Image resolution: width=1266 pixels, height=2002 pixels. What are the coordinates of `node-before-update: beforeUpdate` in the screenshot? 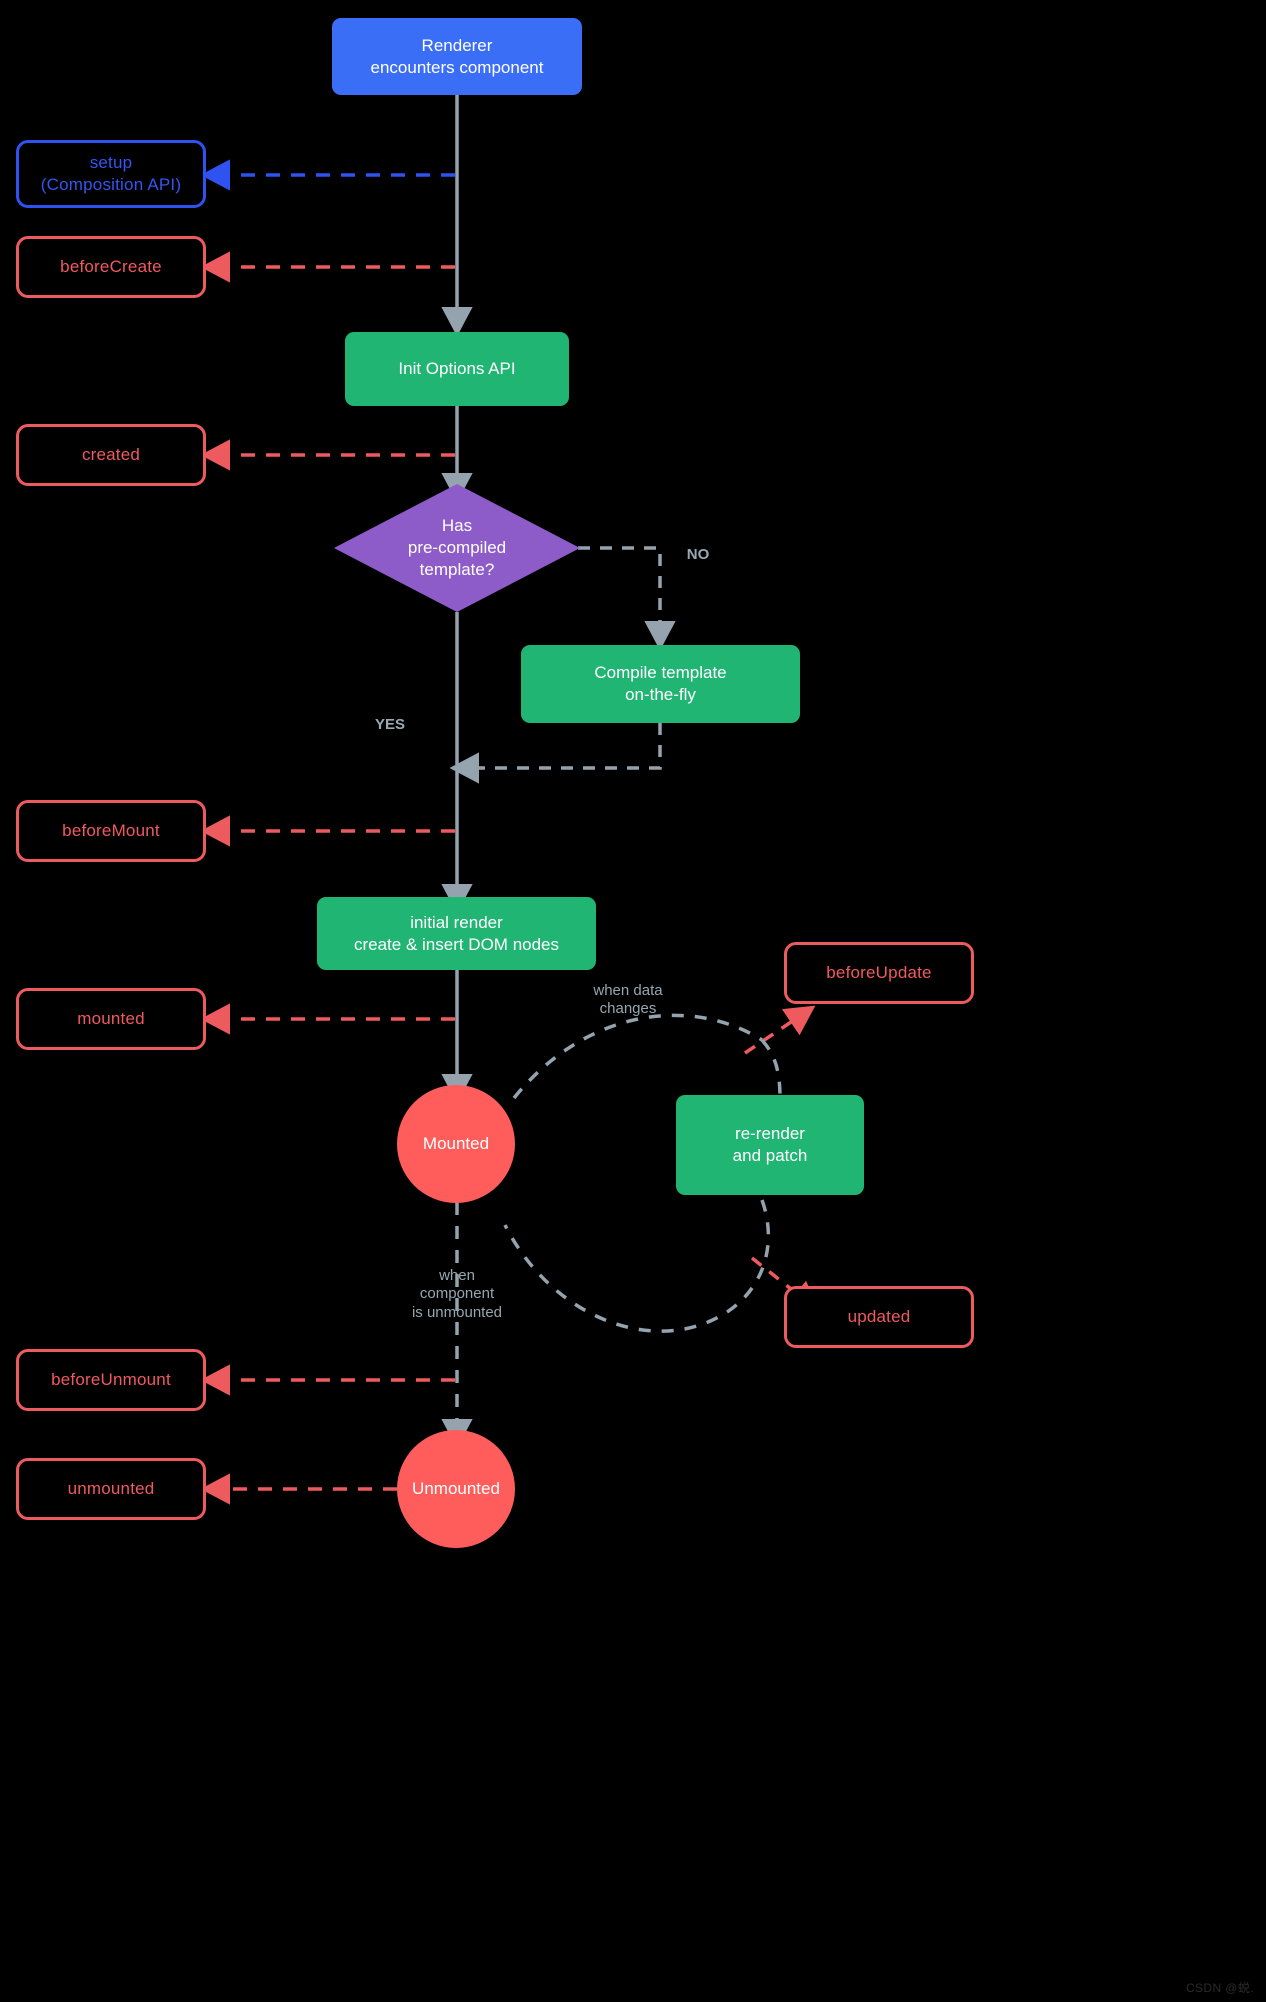 It's located at (879, 973).